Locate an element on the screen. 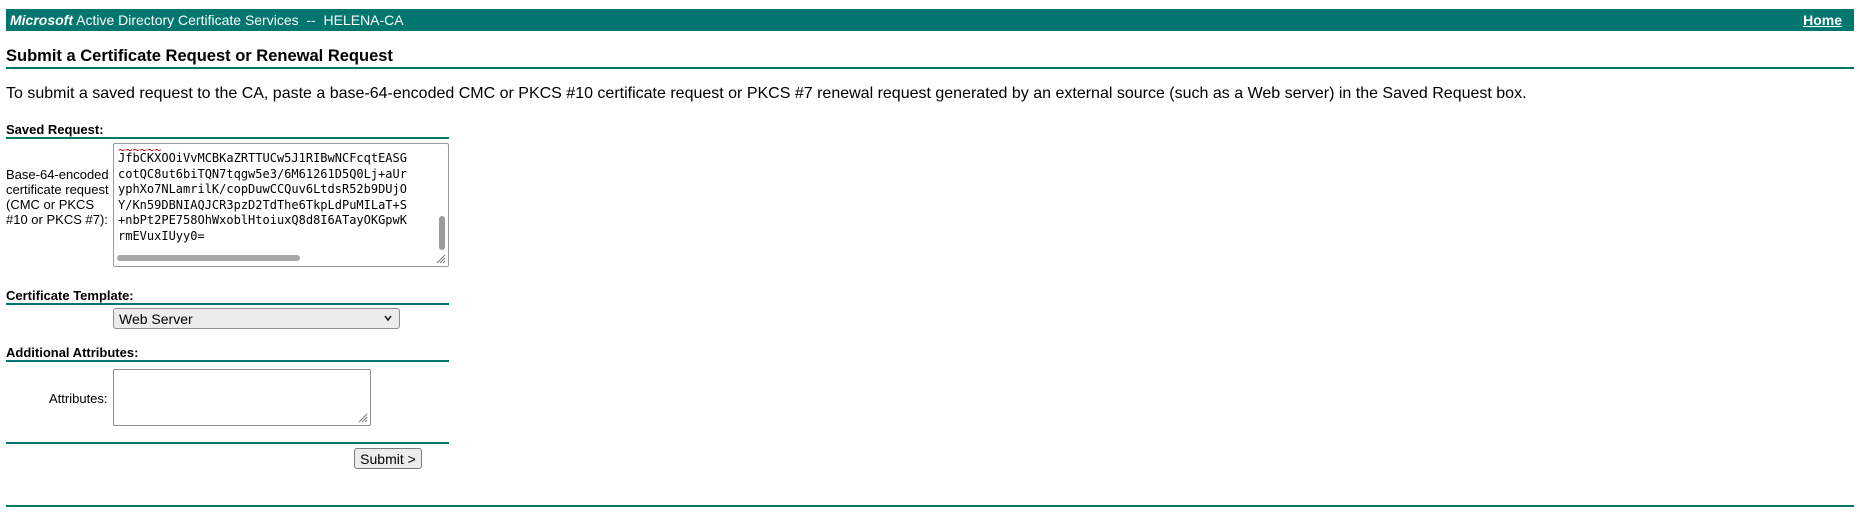  template-selected-value: Web Server is located at coordinates (156, 318).